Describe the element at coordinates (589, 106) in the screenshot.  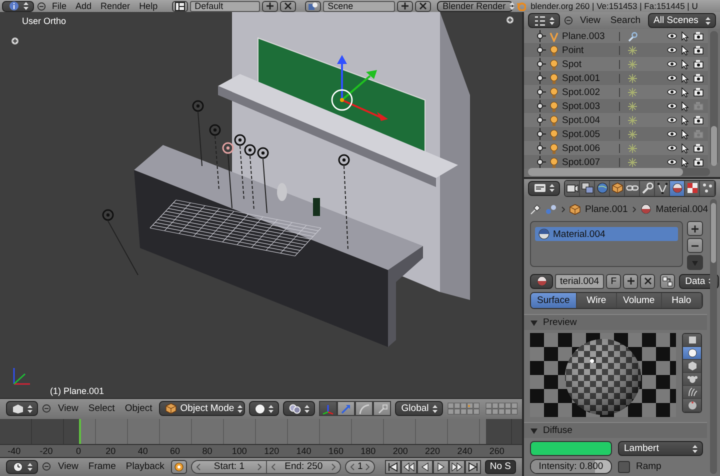
I see `outliner-item-name: Spot.003` at that location.